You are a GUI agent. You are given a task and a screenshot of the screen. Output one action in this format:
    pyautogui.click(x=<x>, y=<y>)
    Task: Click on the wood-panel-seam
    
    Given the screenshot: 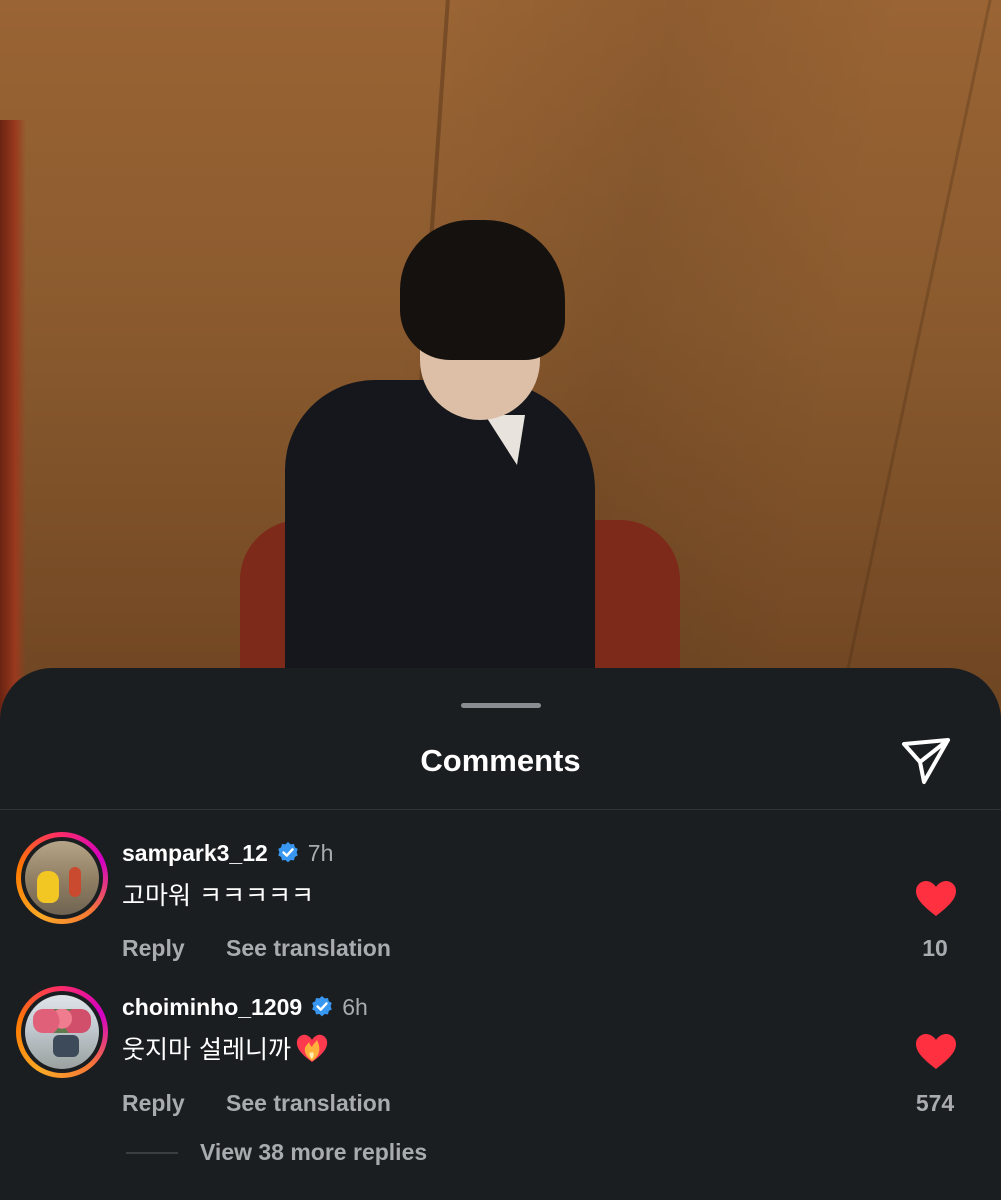 What is the action you would take?
    pyautogui.click(x=911, y=360)
    